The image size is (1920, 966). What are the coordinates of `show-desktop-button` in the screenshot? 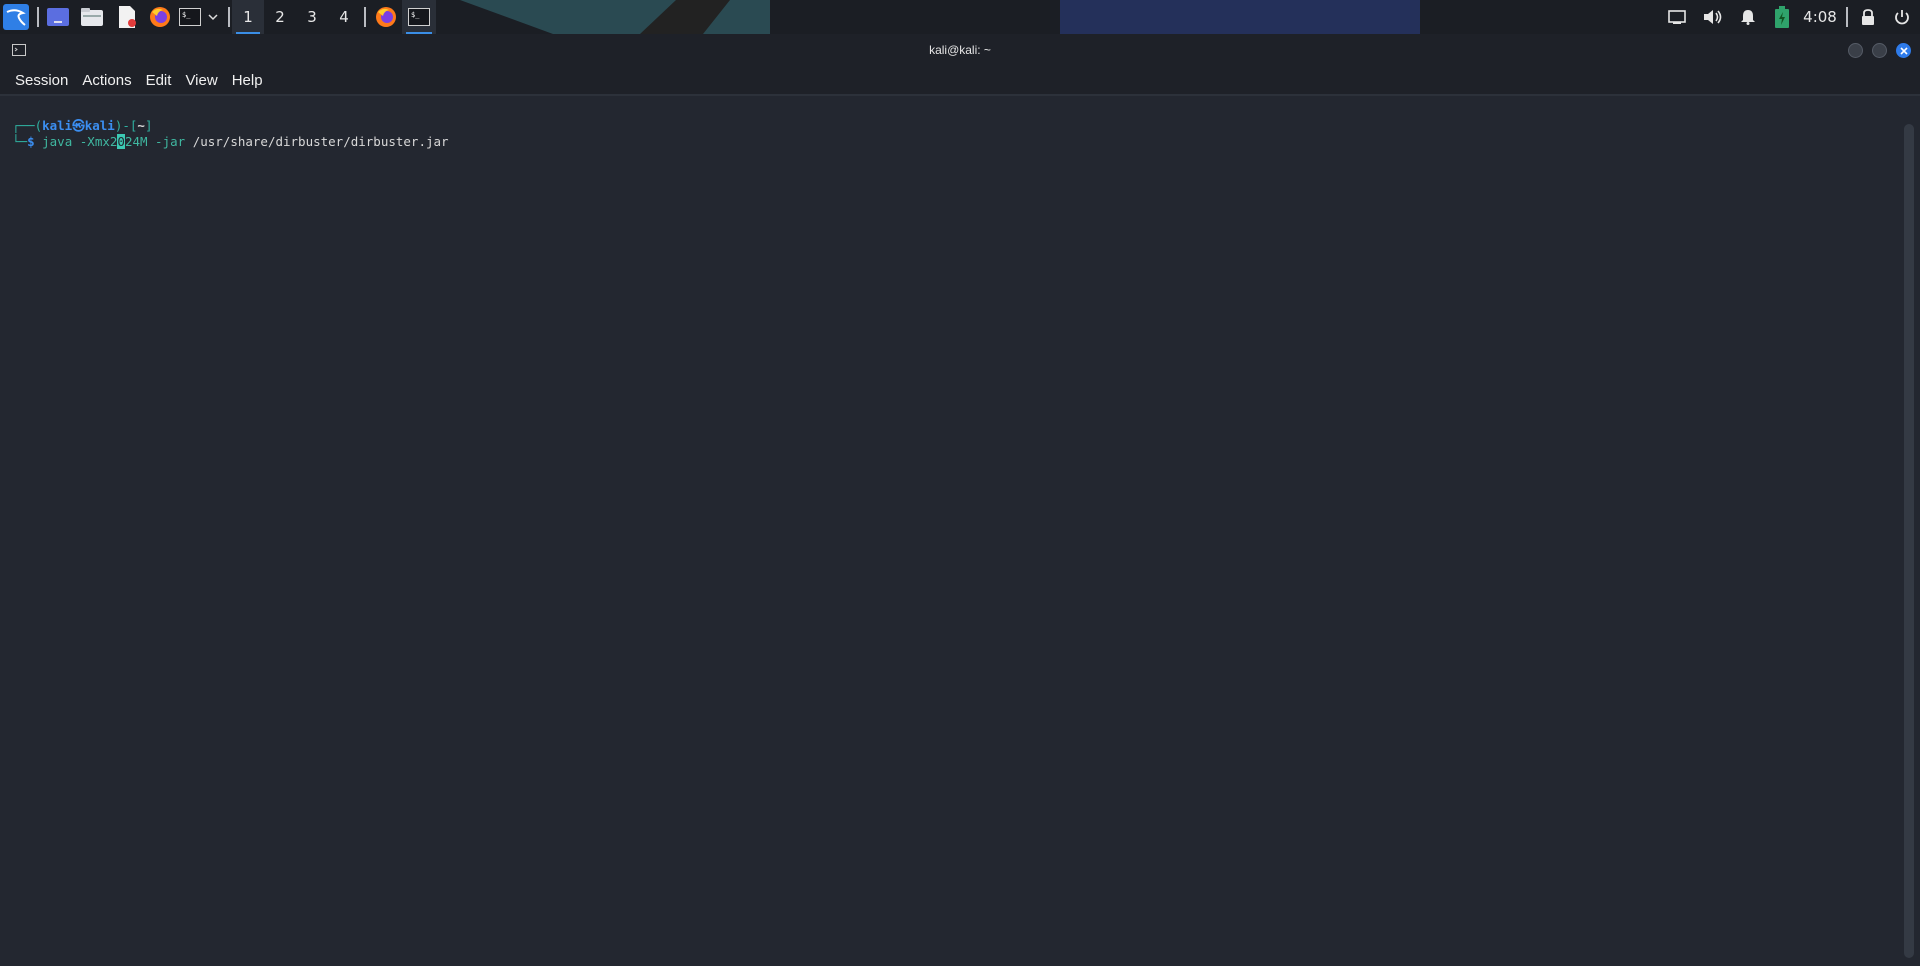 It's located at (58, 17).